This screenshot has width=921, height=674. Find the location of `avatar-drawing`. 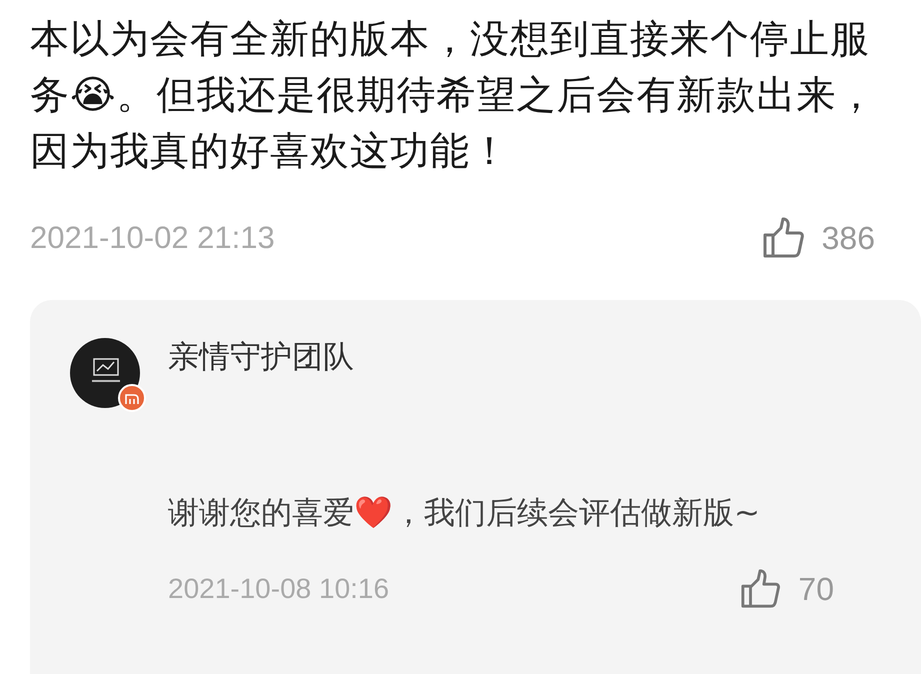

avatar-drawing is located at coordinates (108, 375).